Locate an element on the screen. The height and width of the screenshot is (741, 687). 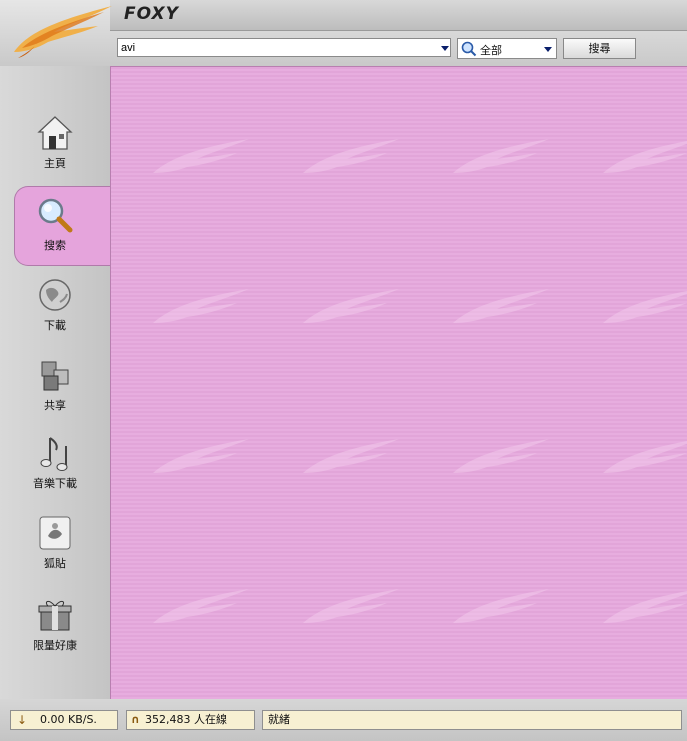
cubes-icon is located at coordinates (55, 376).